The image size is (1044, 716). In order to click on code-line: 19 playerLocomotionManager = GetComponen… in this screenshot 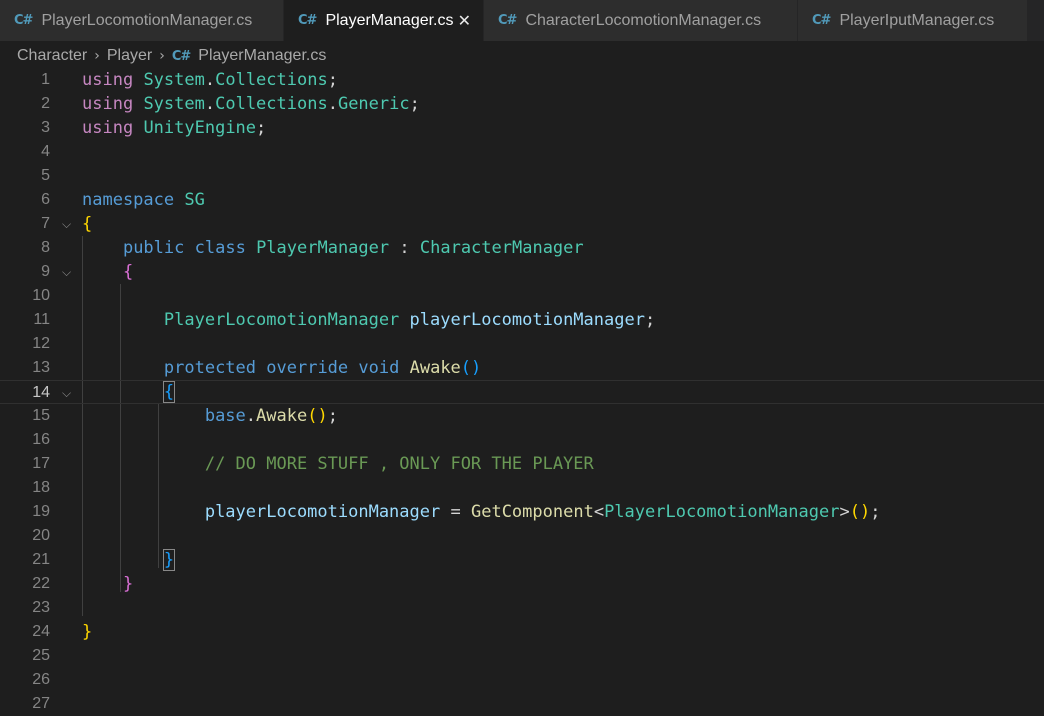, I will do `click(522, 512)`.